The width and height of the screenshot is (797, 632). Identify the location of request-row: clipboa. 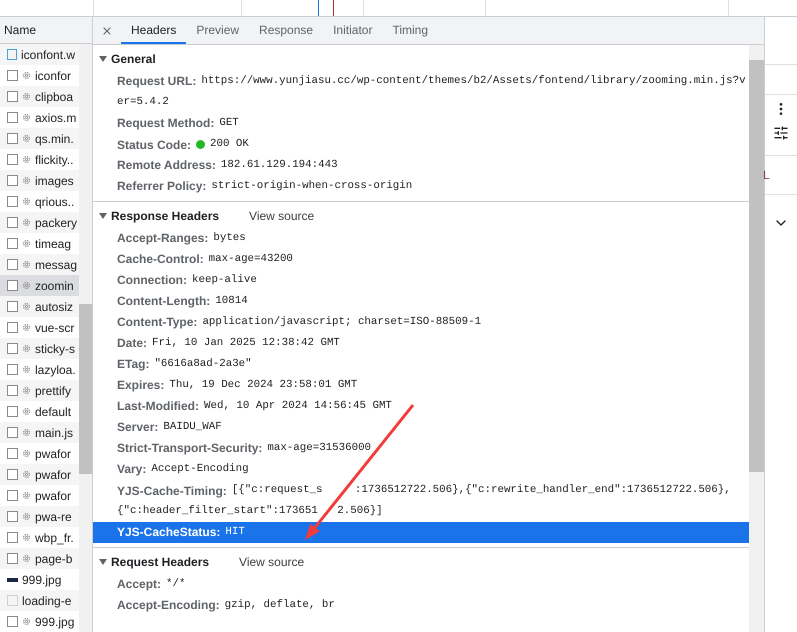
(39, 96).